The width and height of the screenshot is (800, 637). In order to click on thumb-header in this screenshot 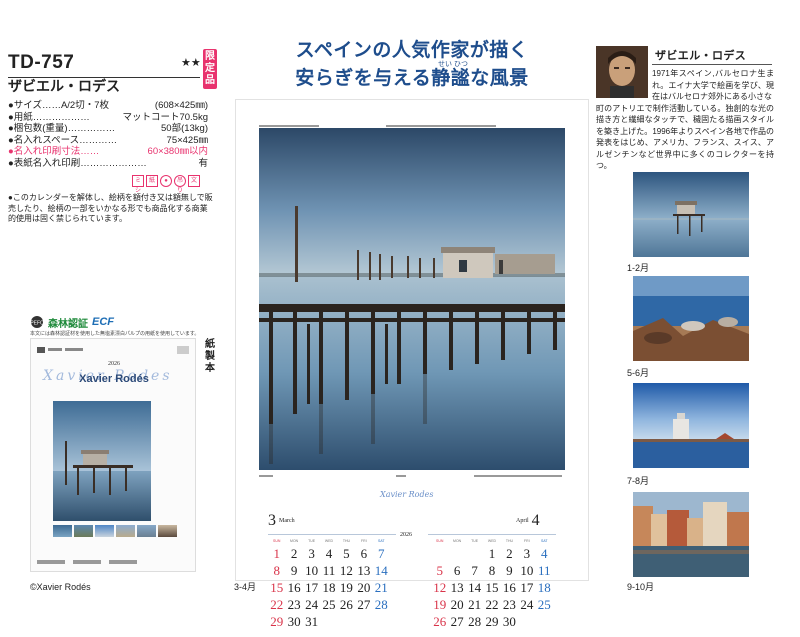, I will do `click(114, 351)`.